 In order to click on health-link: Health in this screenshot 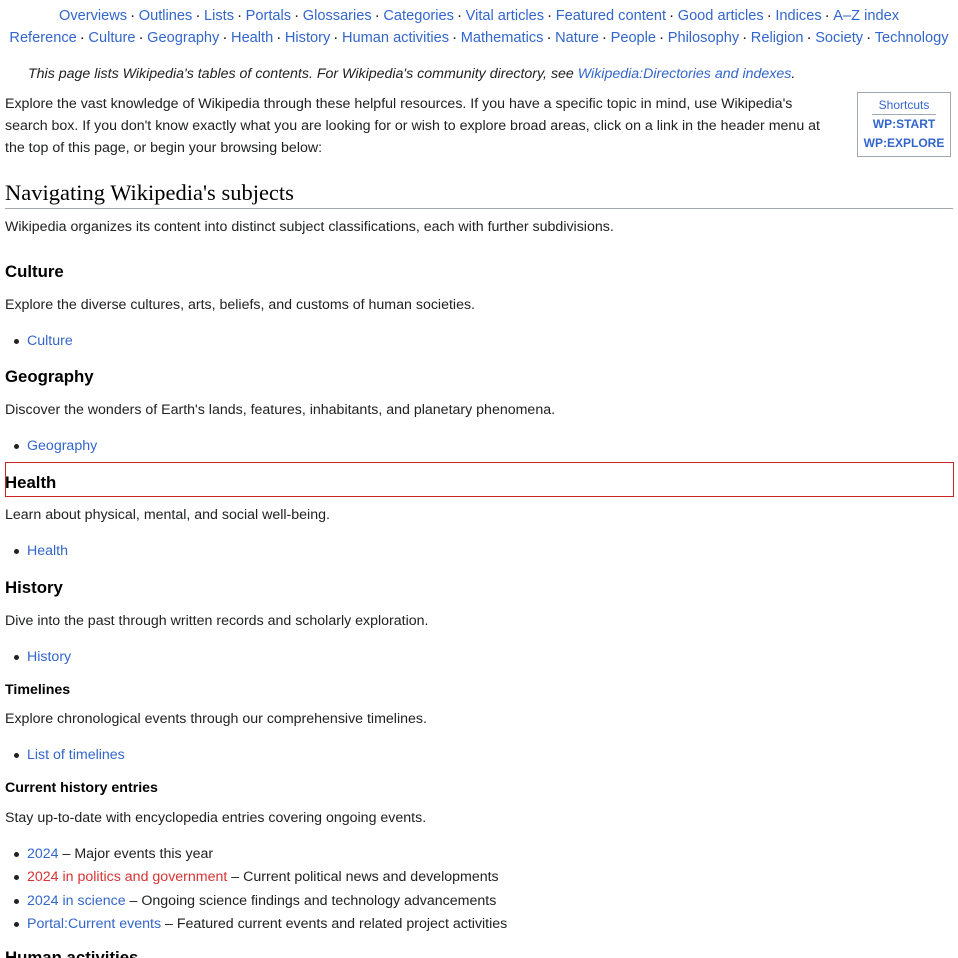, I will do `click(47, 551)`.